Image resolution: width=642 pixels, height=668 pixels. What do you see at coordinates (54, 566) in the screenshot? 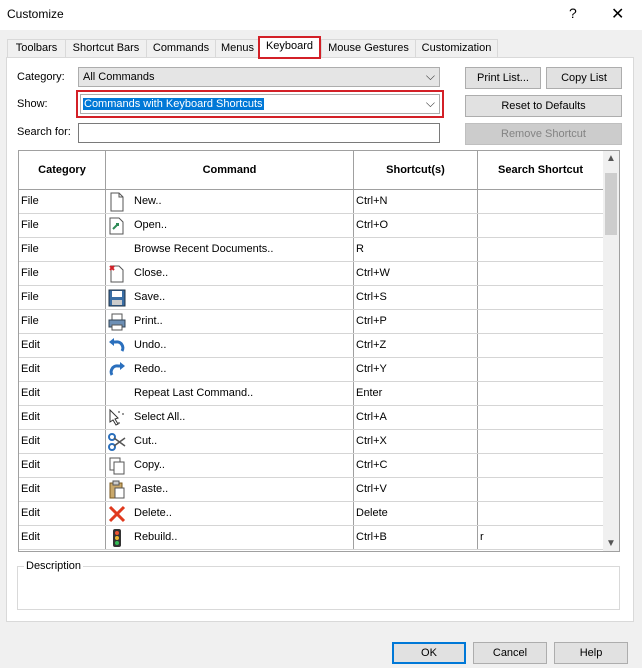
I see `description-label: Description` at bounding box center [54, 566].